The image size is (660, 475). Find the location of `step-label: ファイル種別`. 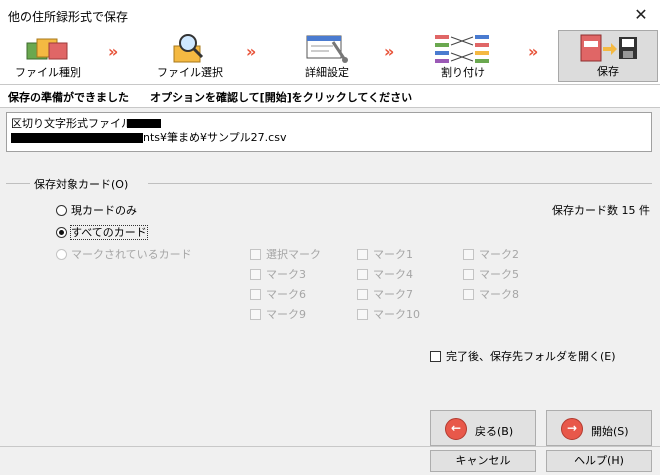

step-label: ファイル種別 is located at coordinates (48, 72).